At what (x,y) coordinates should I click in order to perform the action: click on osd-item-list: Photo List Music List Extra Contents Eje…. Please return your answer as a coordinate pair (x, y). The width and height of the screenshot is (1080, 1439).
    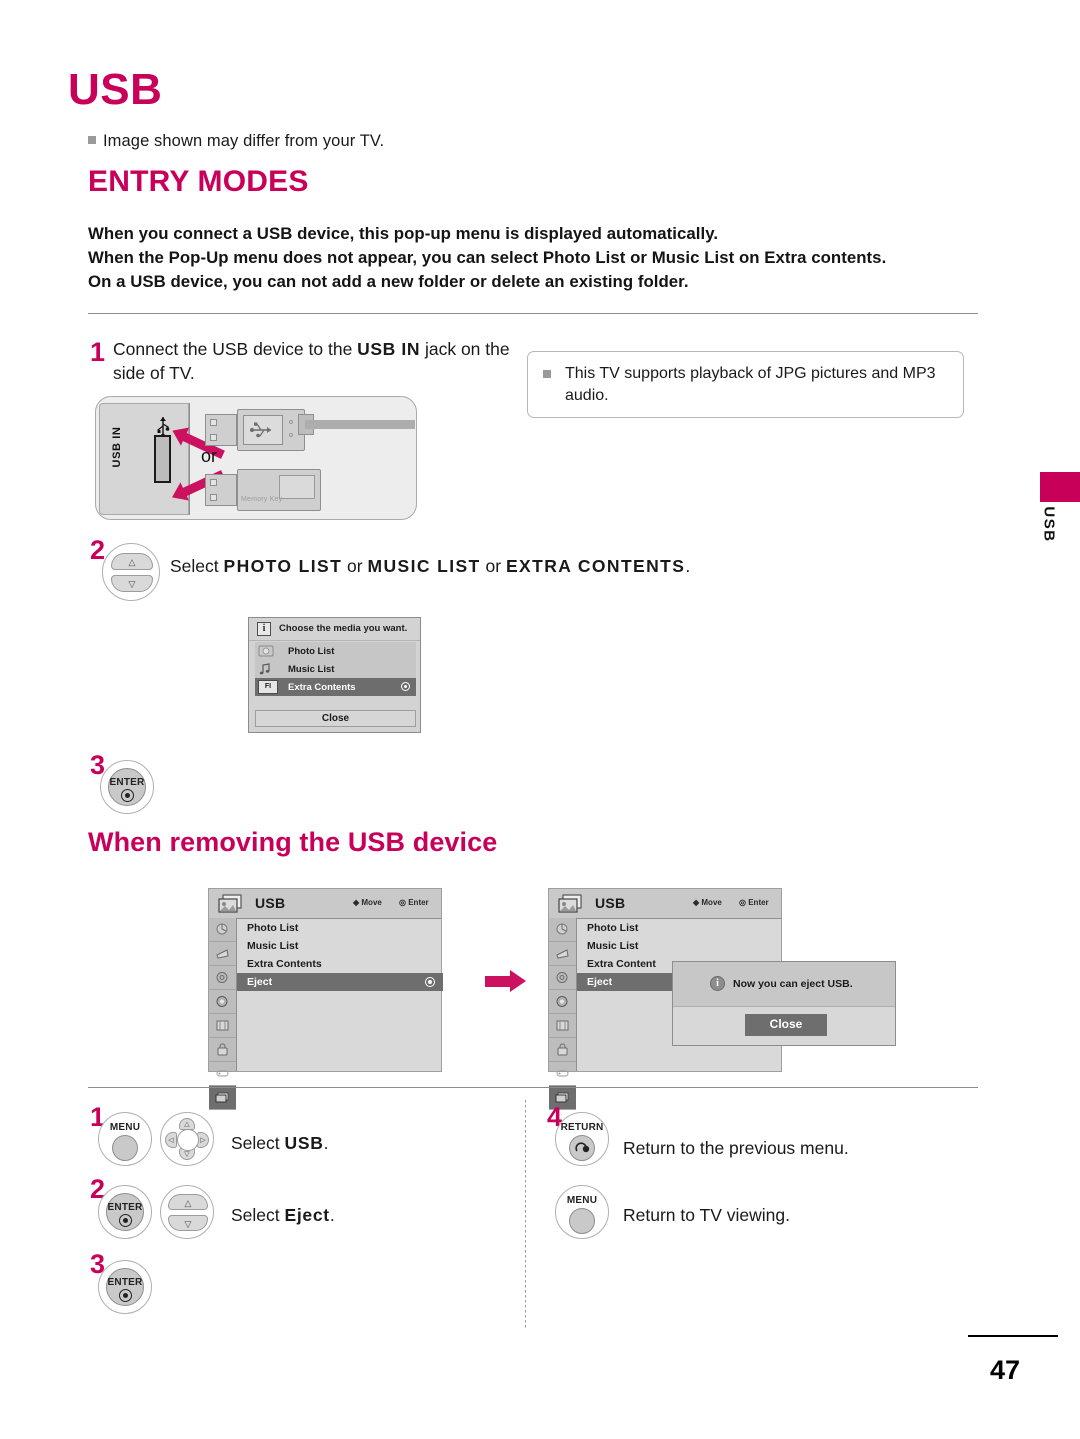
    Looking at the image, I should click on (340, 955).